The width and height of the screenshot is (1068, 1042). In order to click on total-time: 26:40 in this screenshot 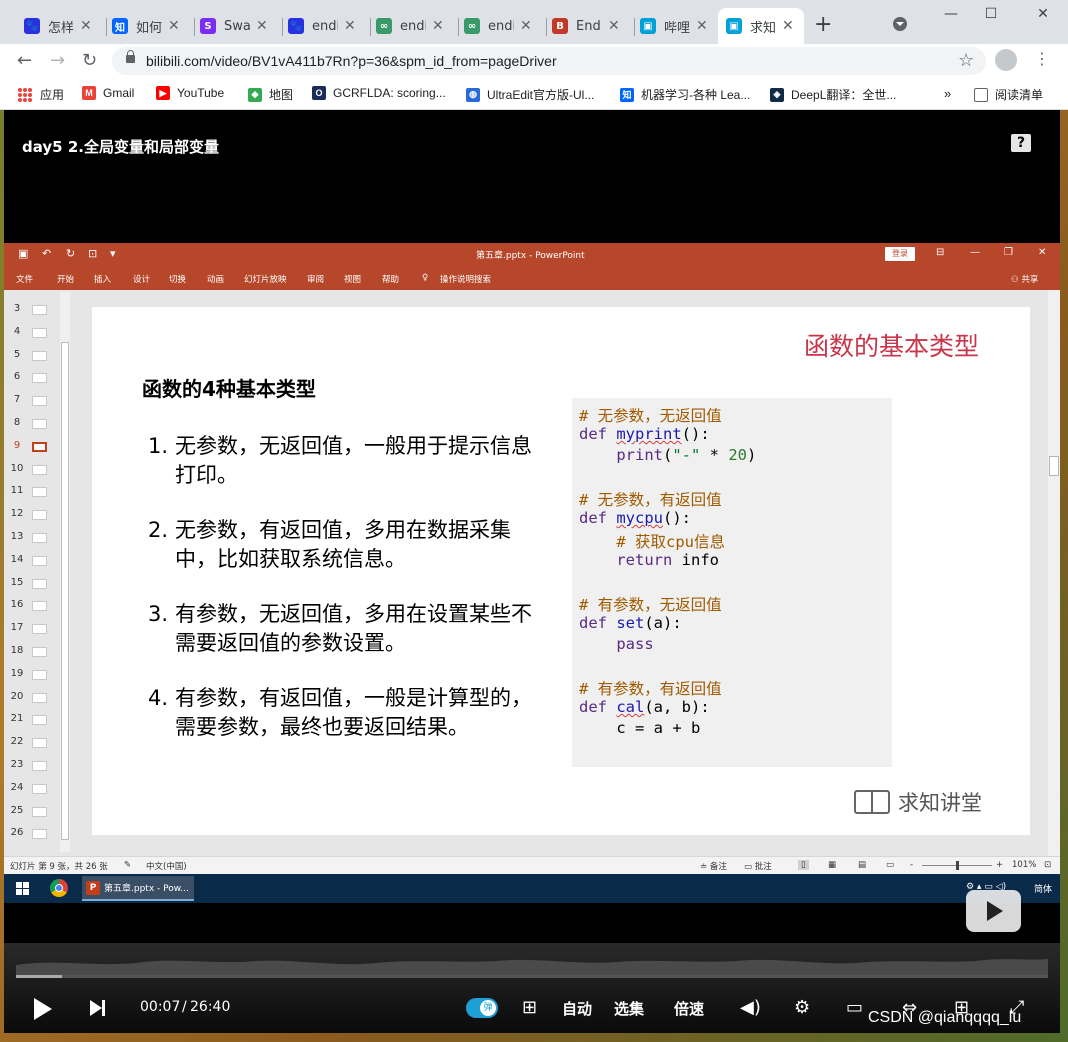, I will do `click(210, 1007)`.